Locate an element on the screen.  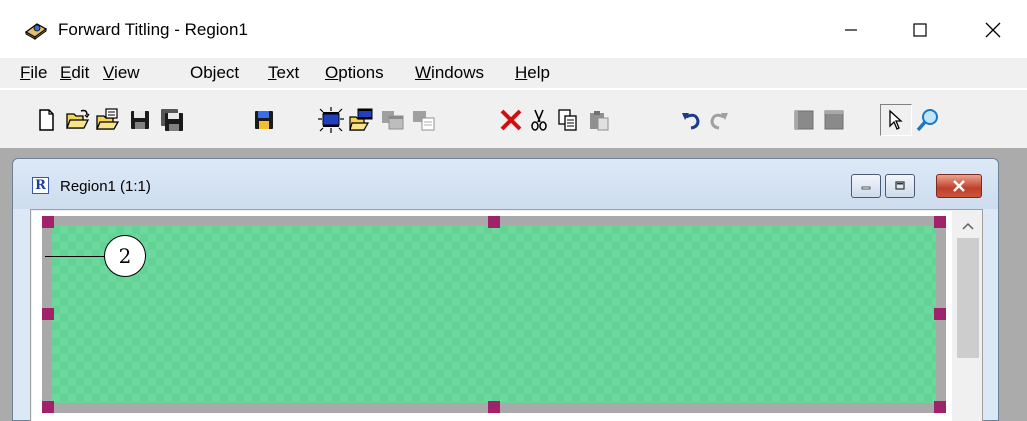
copy-icon is located at coordinates (567, 120).